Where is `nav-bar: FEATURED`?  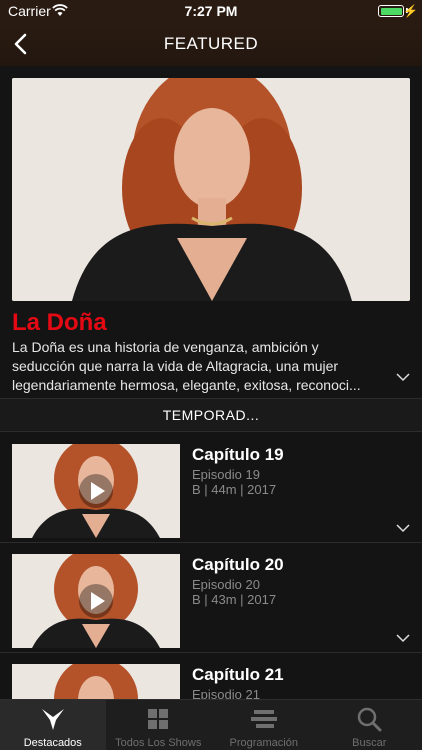 nav-bar: FEATURED is located at coordinates (211, 44).